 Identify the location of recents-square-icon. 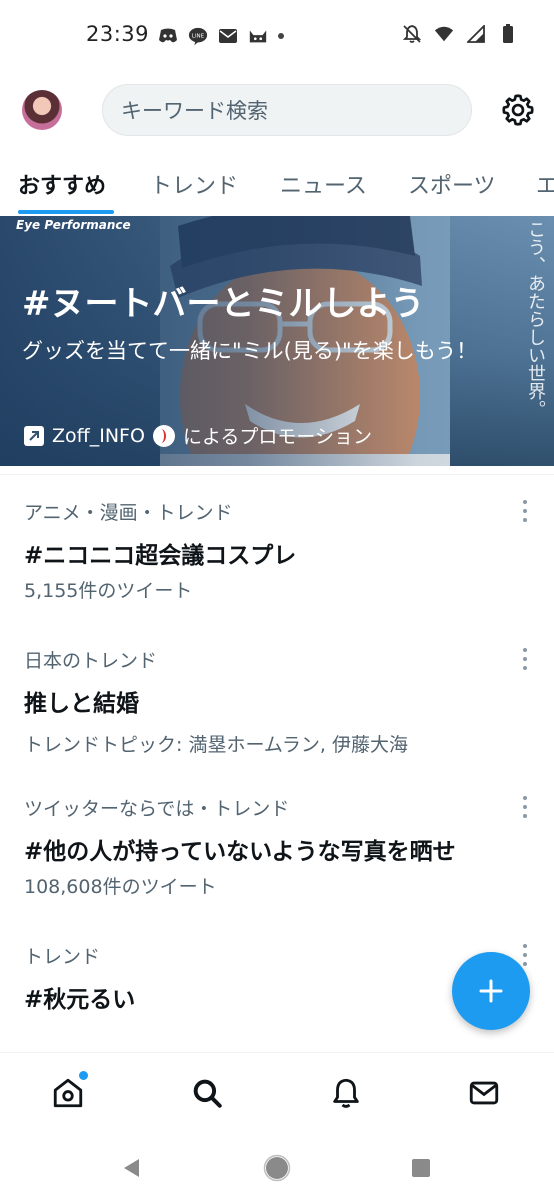
(421, 1168).